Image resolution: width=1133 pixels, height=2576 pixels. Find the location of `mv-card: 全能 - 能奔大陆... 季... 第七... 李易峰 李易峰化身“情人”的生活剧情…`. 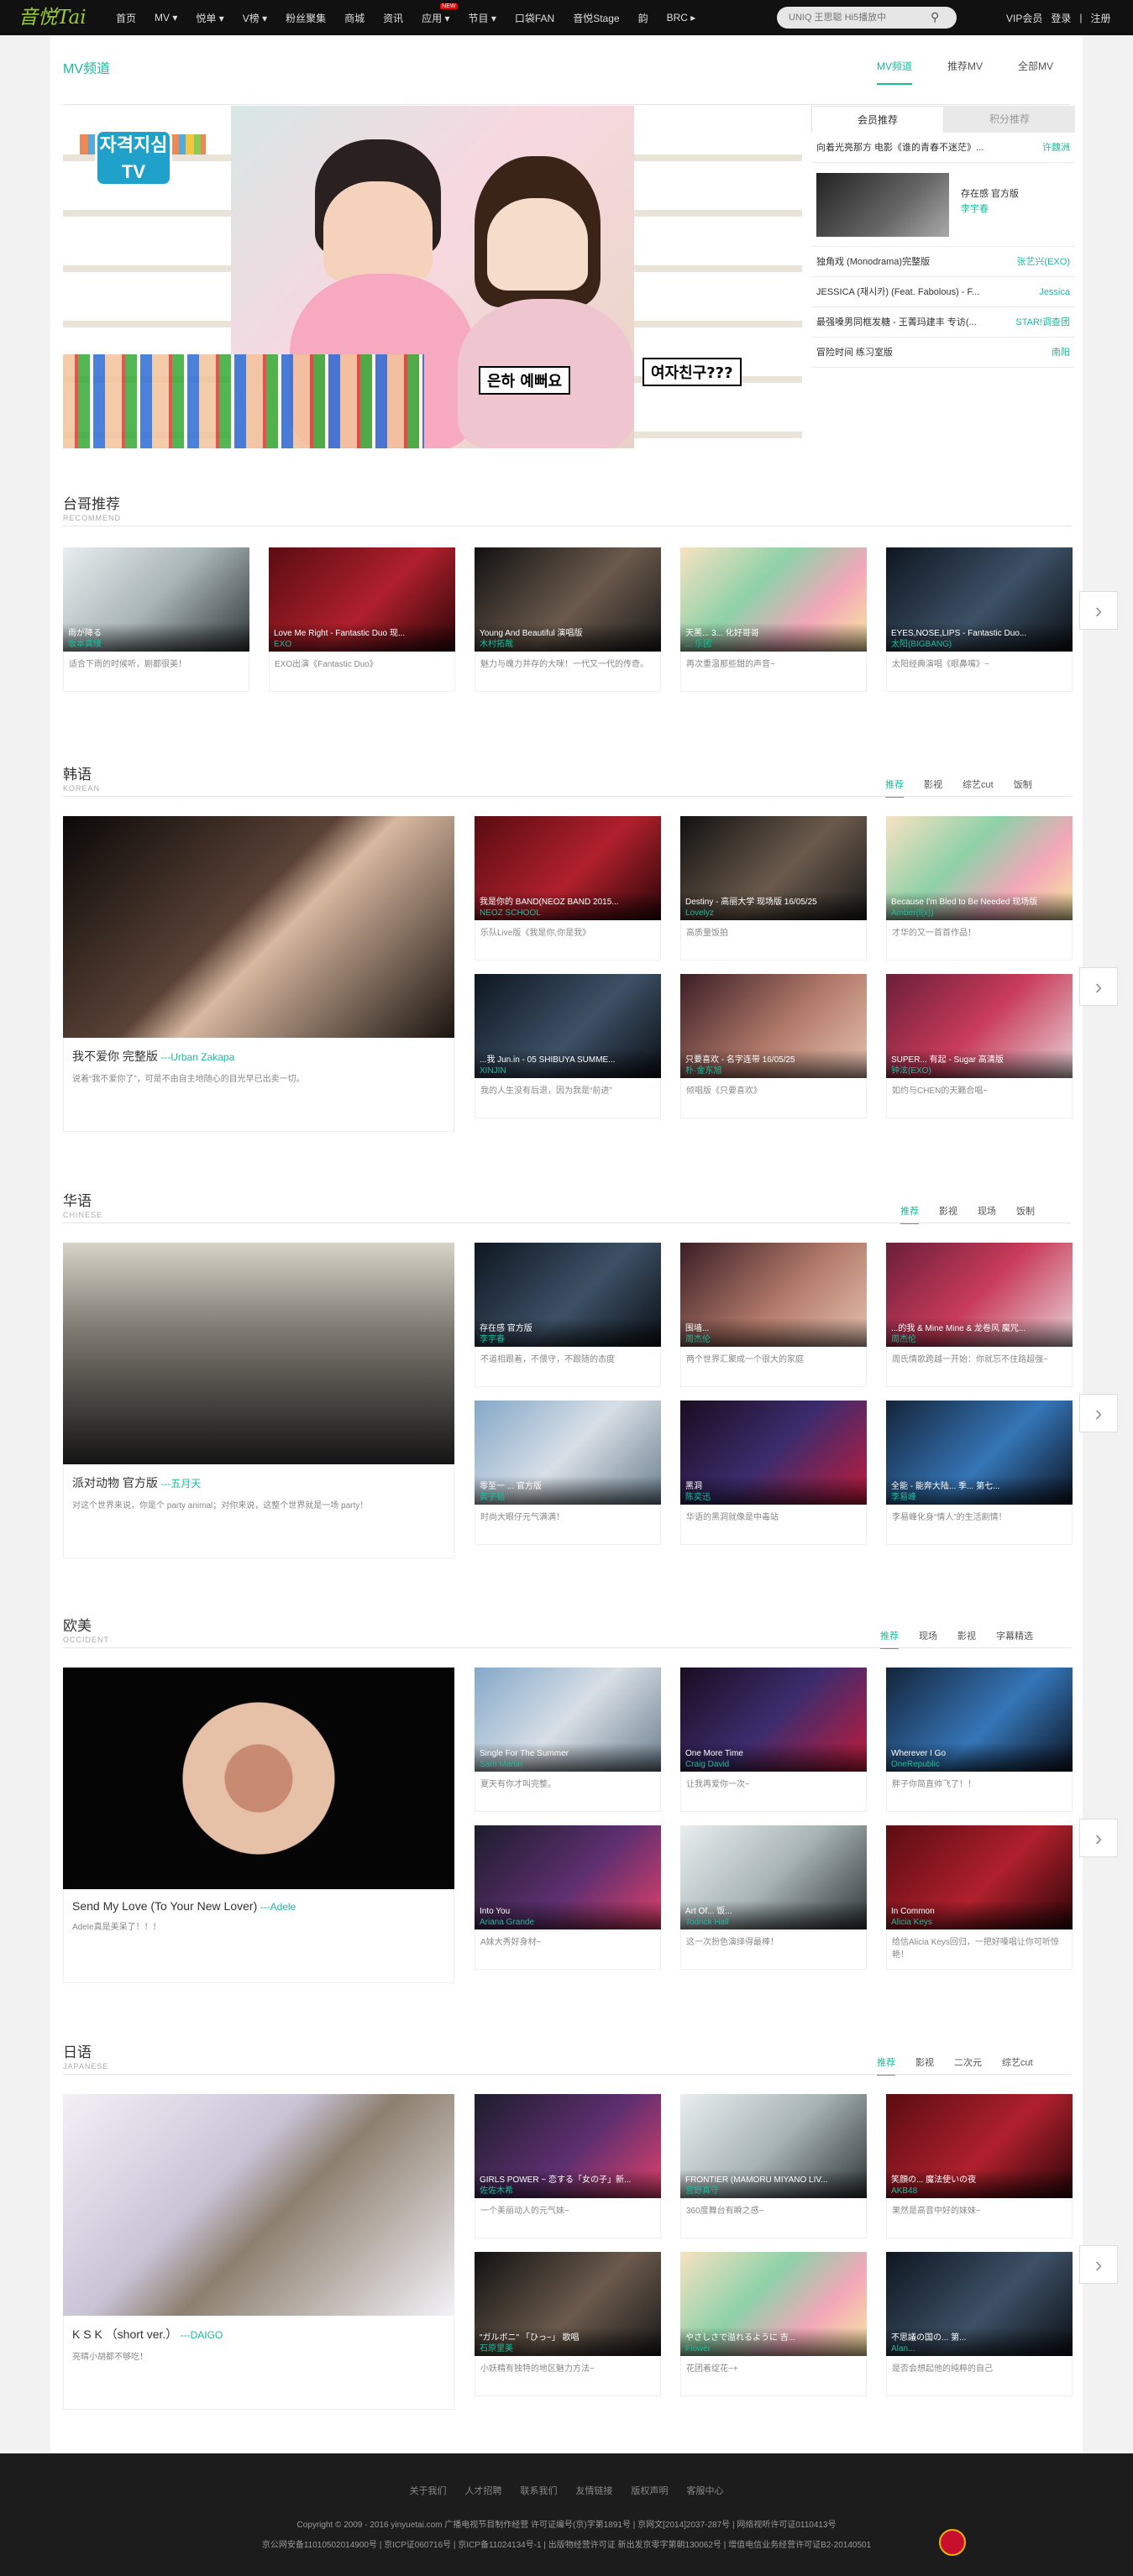

mv-card: 全能 - 能奔大陆... 季... 第七... 李易峰 李易峰化身“情人”的生活剧情… is located at coordinates (979, 1473).